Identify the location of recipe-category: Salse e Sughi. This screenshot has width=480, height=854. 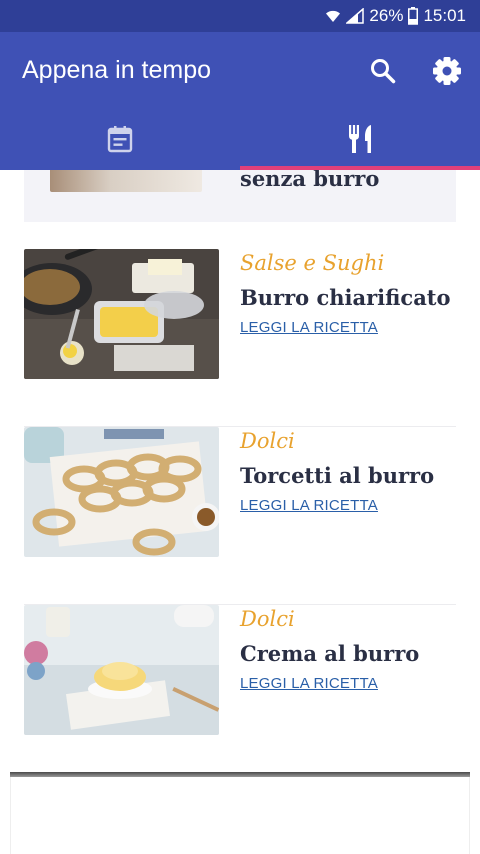
(312, 263).